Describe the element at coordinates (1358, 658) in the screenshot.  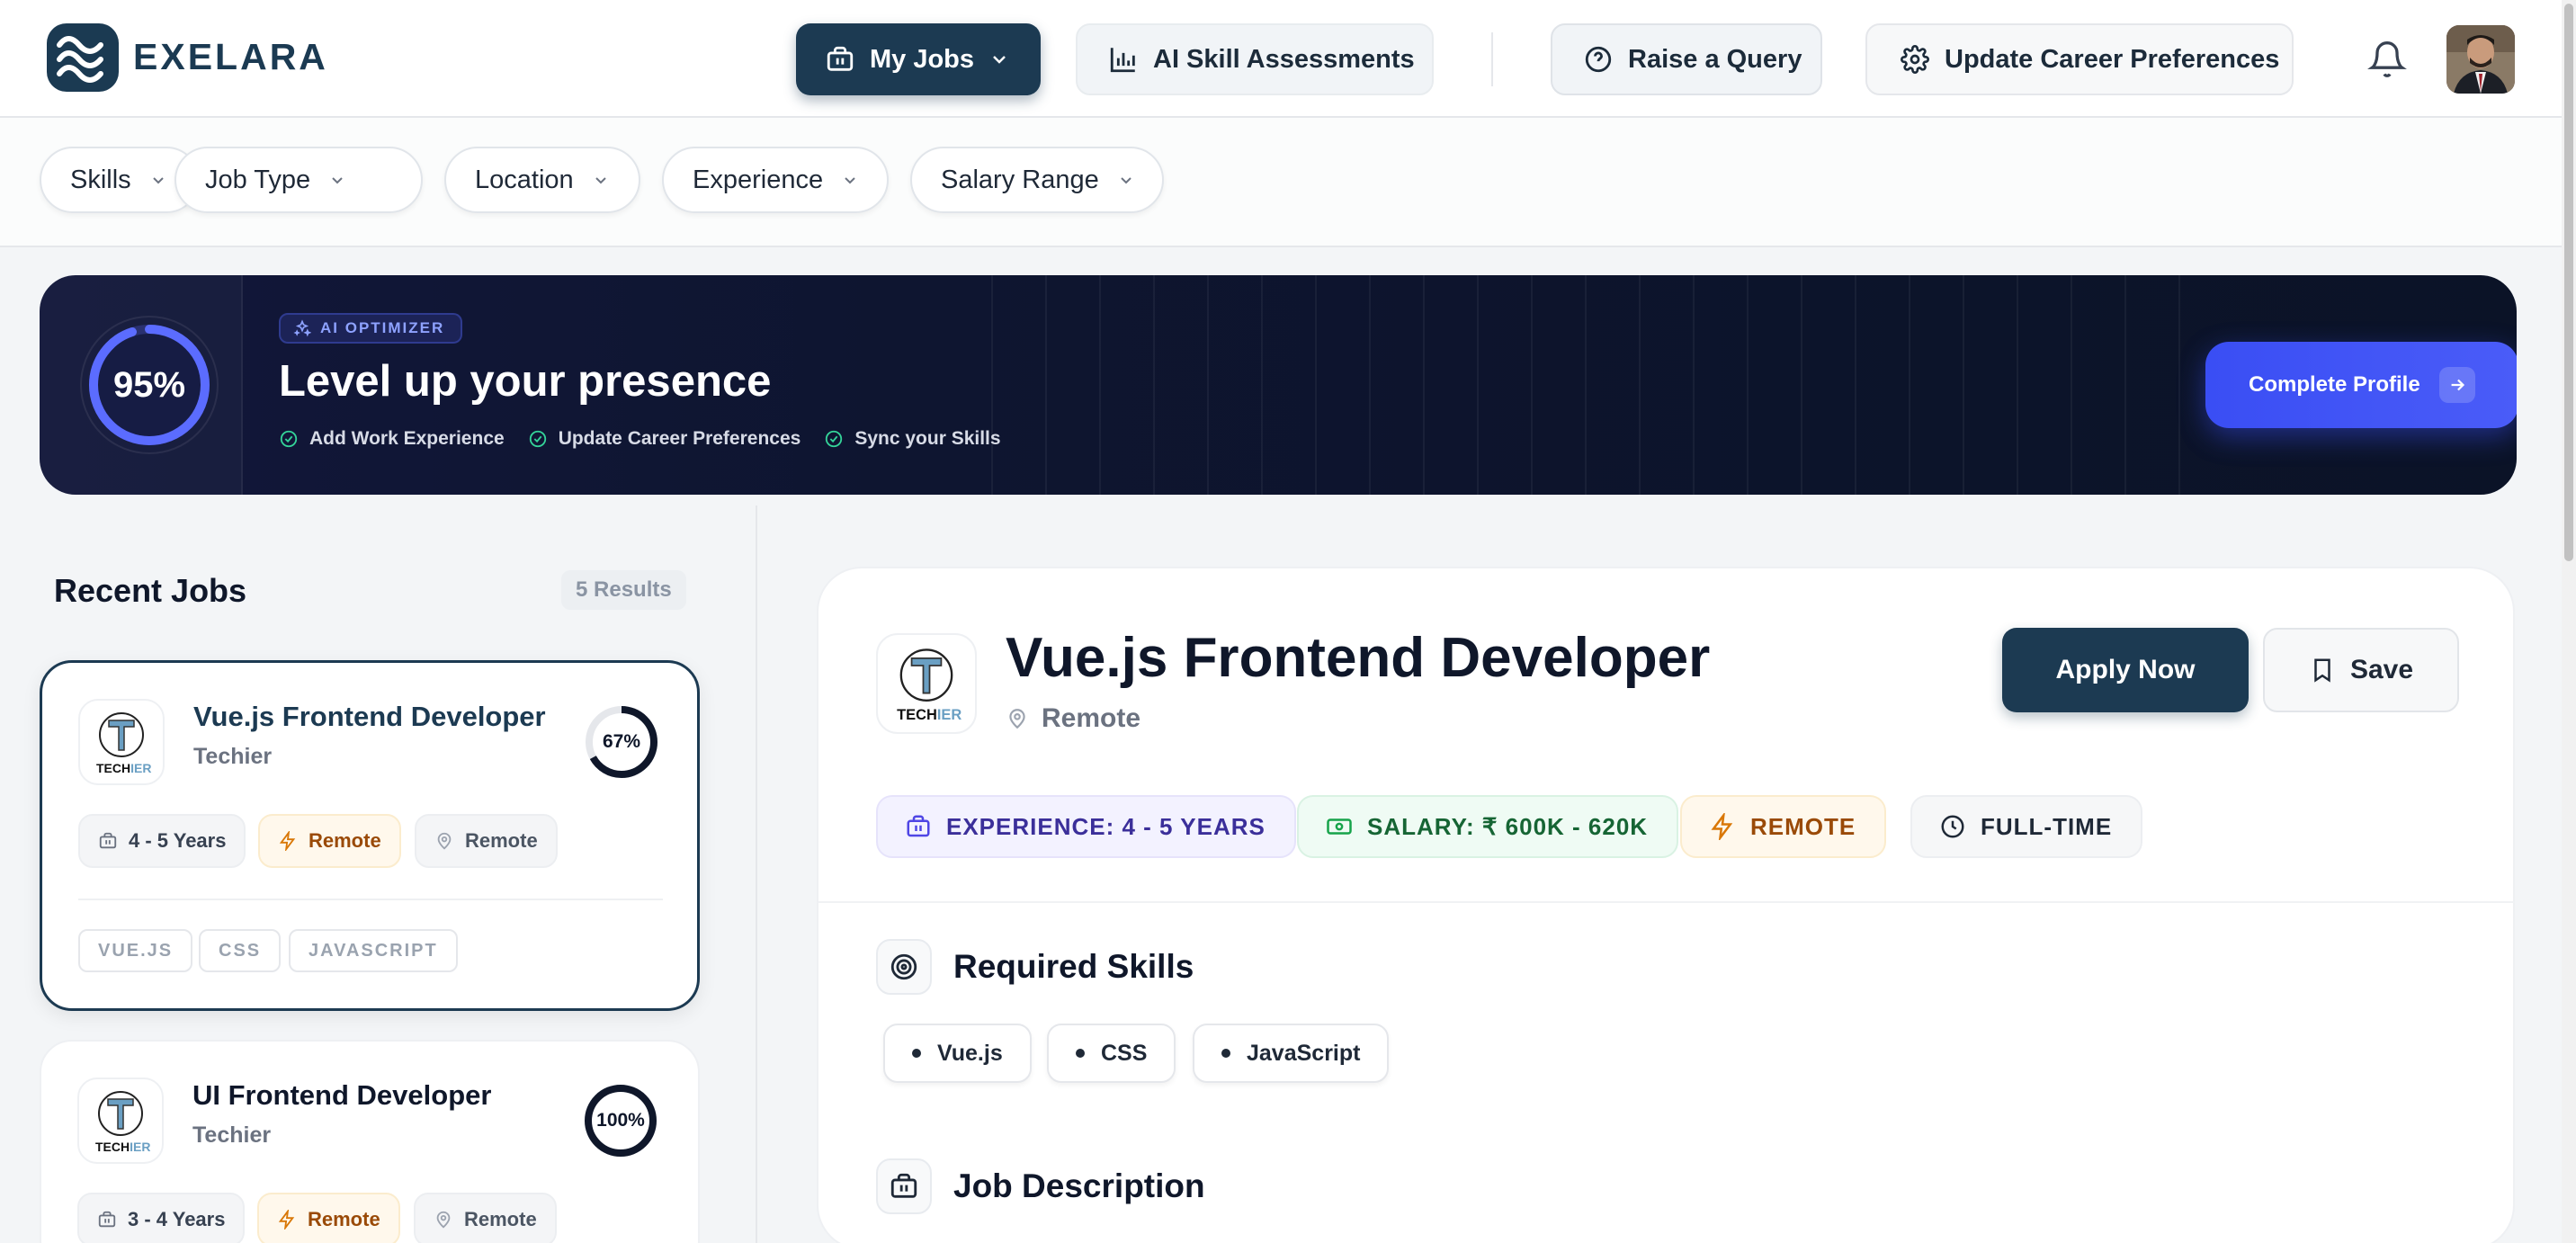
I see `job-detail-title: Vue.js Frontend Developer` at that location.